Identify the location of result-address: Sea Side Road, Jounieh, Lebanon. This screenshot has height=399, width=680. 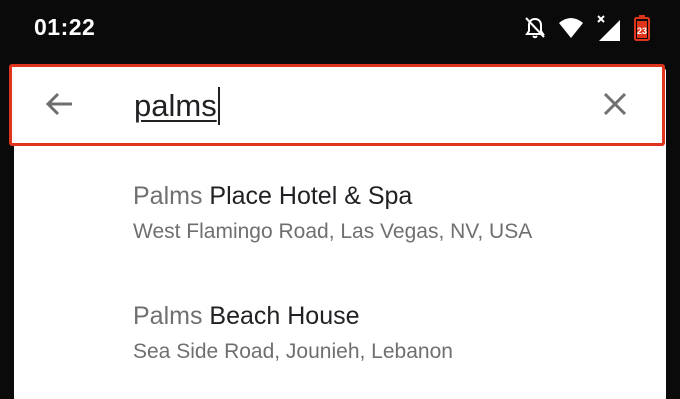
(293, 351).